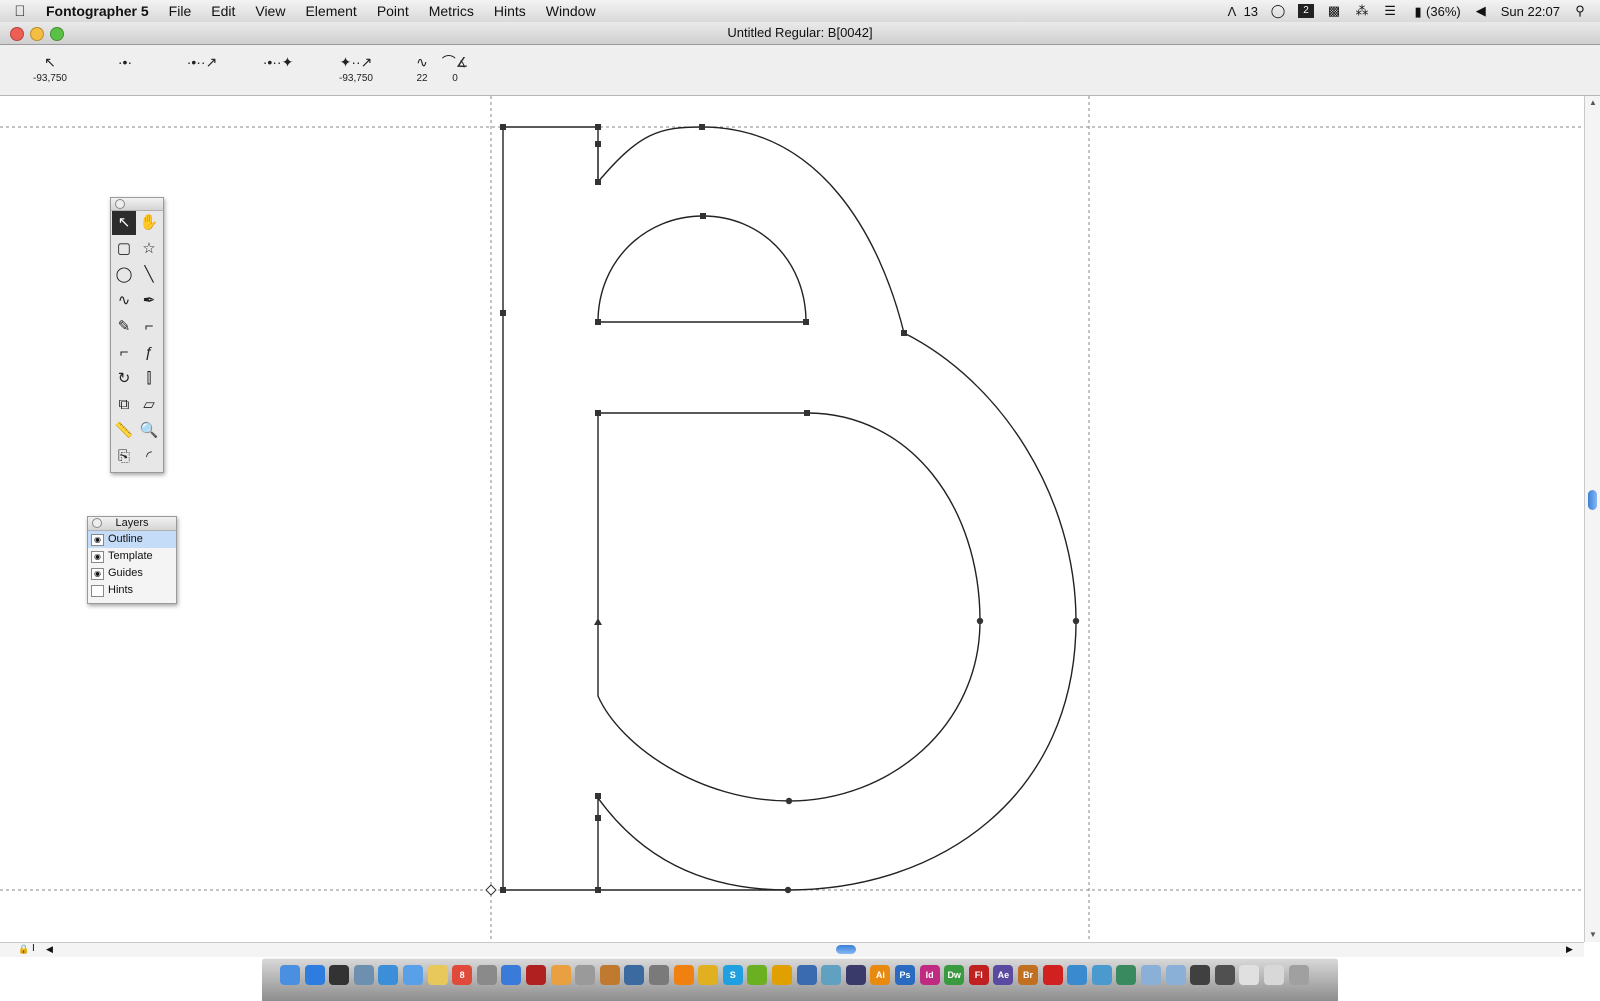 This screenshot has width=1600, height=1001. I want to click on dock-window-4-icon, so click(1274, 975).